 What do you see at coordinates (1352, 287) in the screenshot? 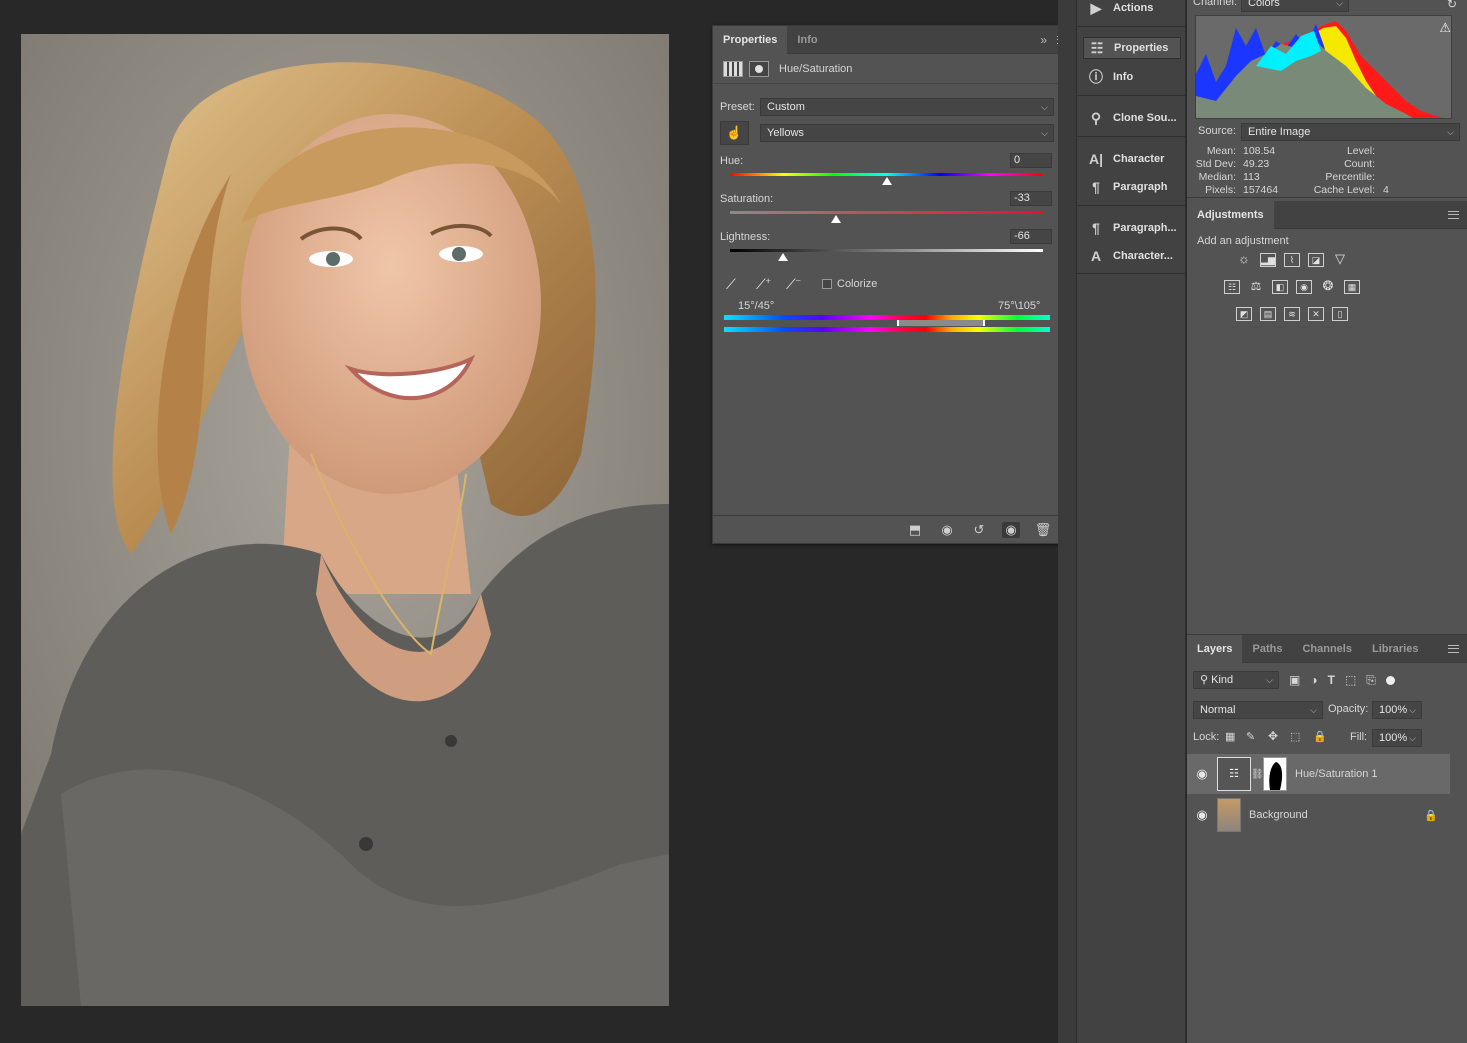
I see `color-lookup-icon: ▦` at bounding box center [1352, 287].